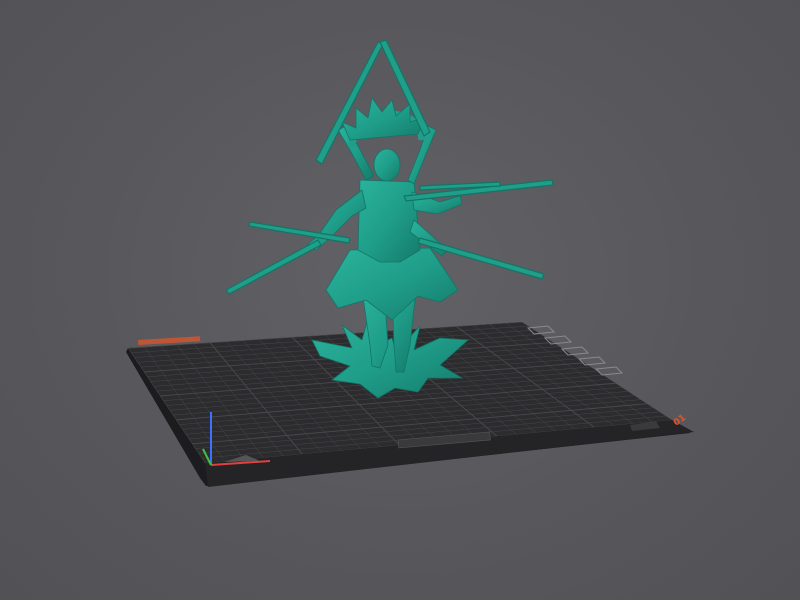 The width and height of the screenshot is (800, 600). What do you see at coordinates (389, 221) in the screenshot?
I see `model-torso` at bounding box center [389, 221].